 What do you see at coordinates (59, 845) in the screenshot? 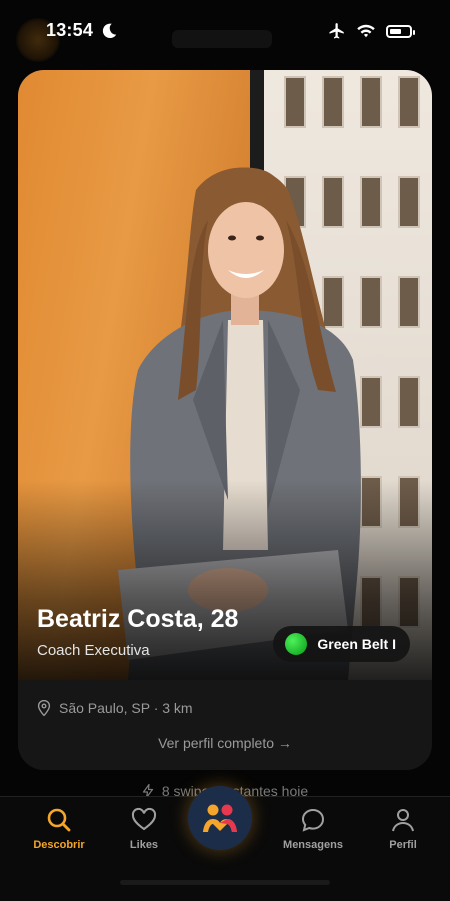
I see `tab-label: Descobrir` at bounding box center [59, 845].